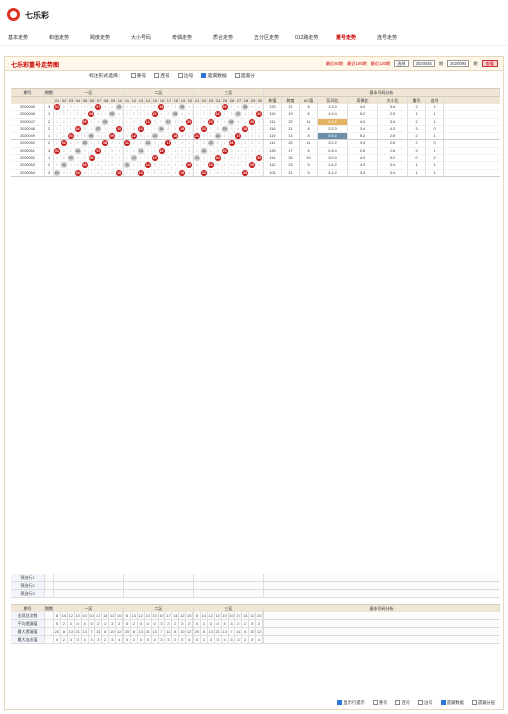 The image size is (508, 714). What do you see at coordinates (57, 172) in the screenshot?
I see `number-cell: 01` at bounding box center [57, 172].